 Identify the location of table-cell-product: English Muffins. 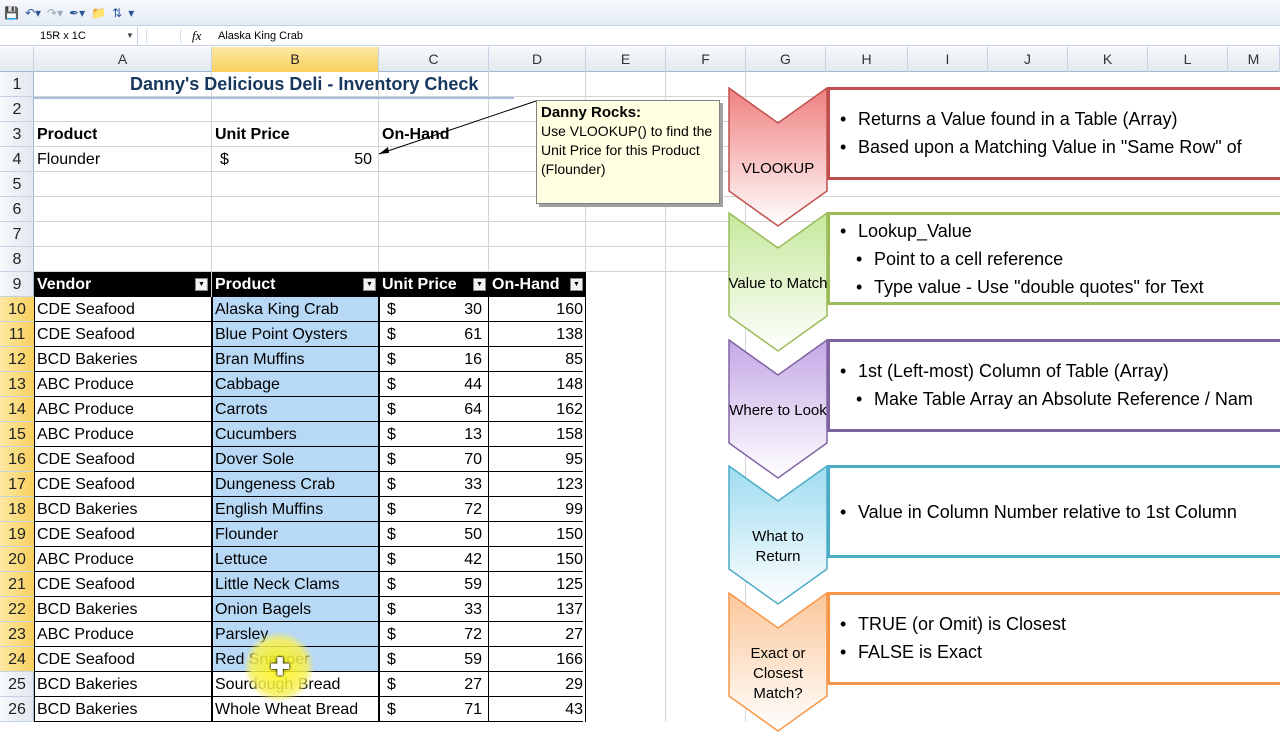
(295, 509).